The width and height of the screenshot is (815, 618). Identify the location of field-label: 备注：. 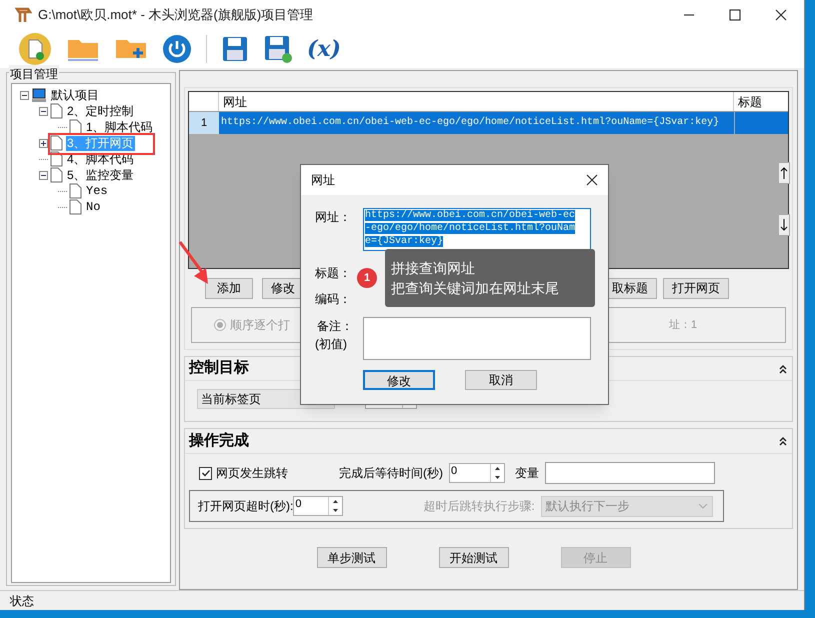
(335, 326).